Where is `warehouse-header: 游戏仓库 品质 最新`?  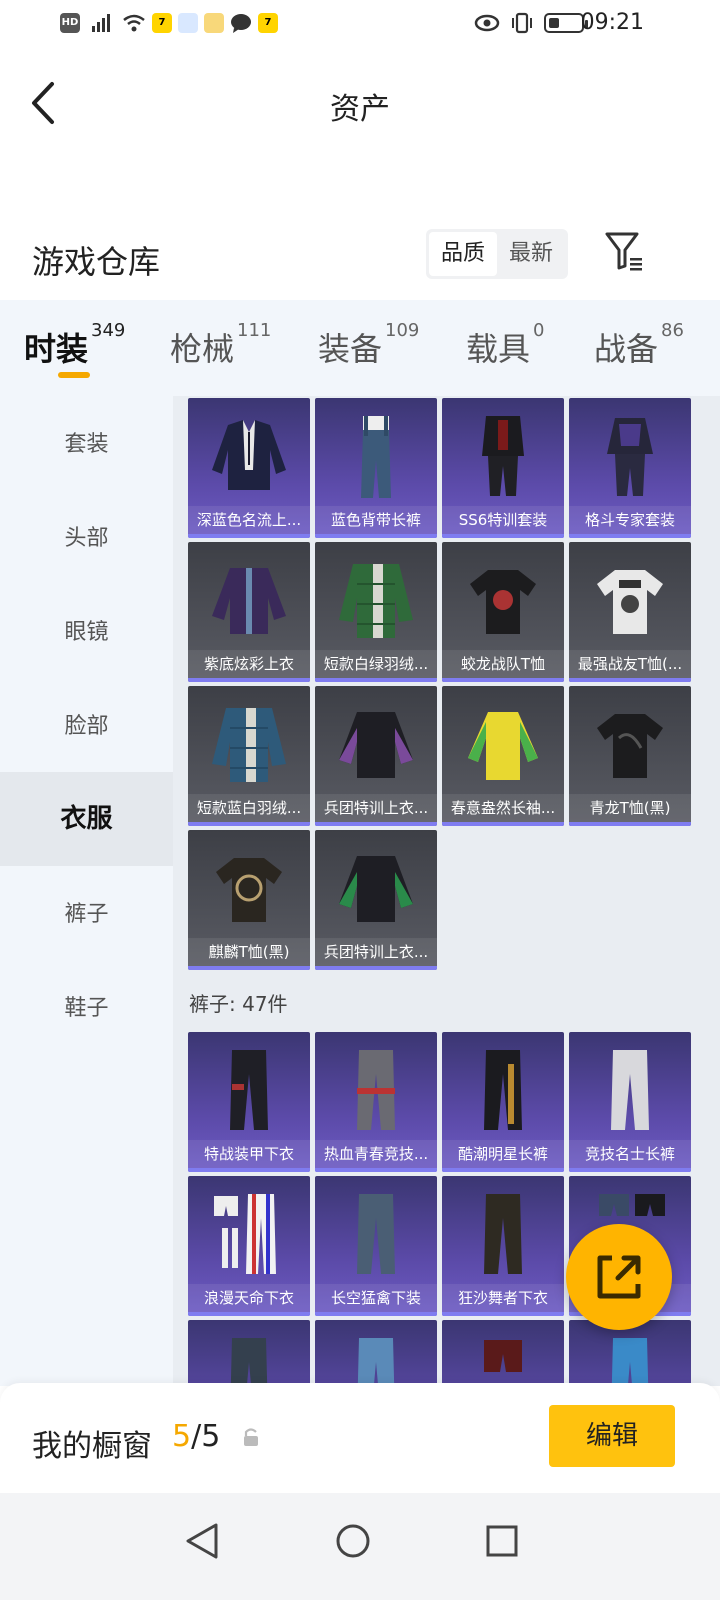
warehouse-header: 游戏仓库 品质 最新 is located at coordinates (360, 261).